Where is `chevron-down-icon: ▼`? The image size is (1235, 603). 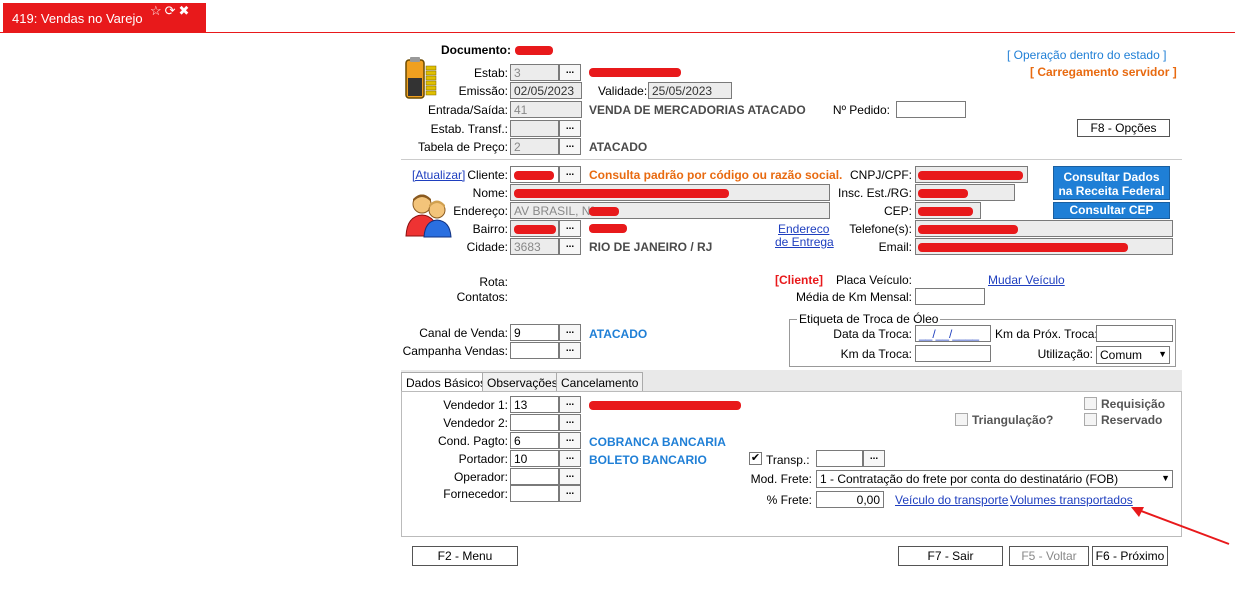 chevron-down-icon: ▼ is located at coordinates (1162, 354).